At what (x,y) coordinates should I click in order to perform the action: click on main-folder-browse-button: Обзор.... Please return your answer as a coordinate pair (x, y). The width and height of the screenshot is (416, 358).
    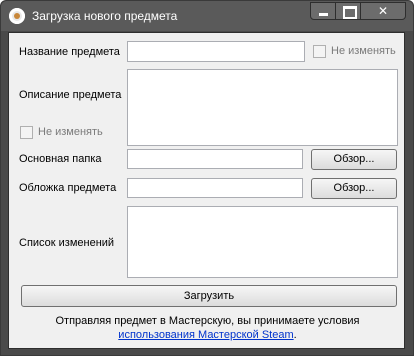
    Looking at the image, I should click on (354, 159).